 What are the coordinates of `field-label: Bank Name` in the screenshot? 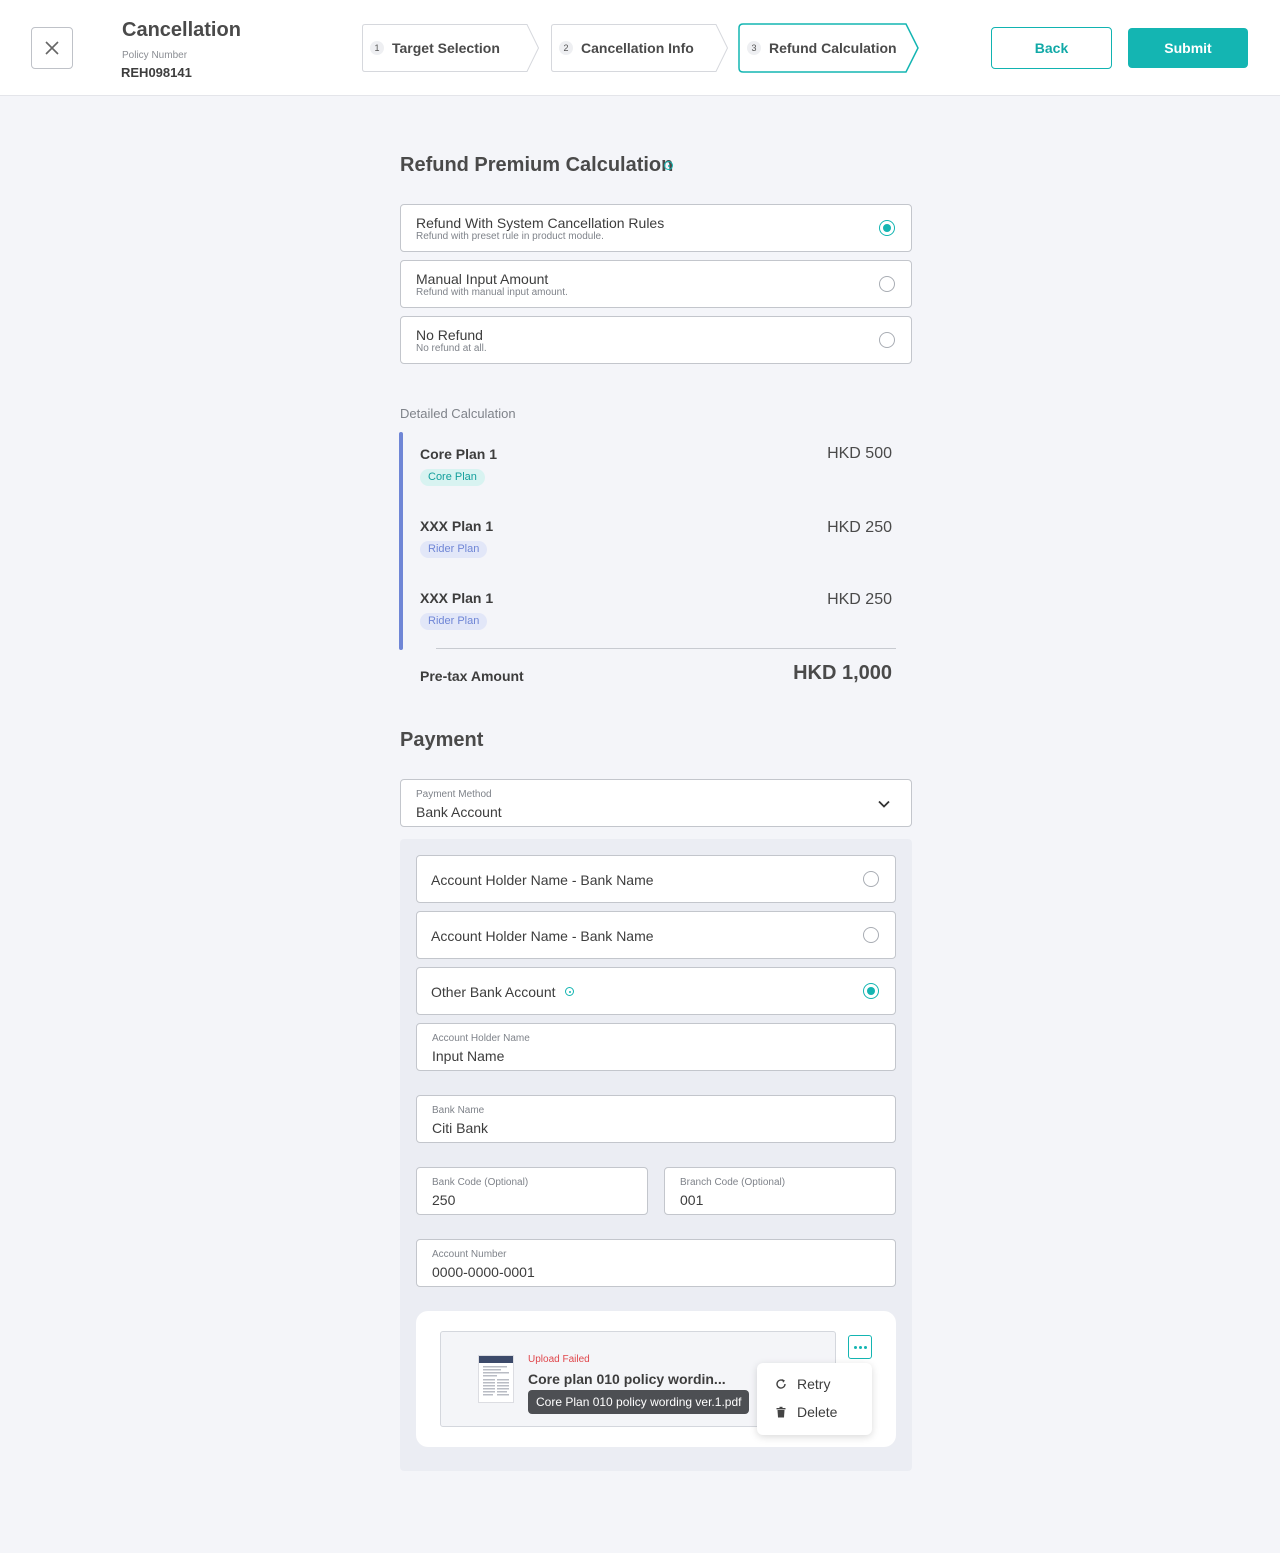 It's located at (458, 1110).